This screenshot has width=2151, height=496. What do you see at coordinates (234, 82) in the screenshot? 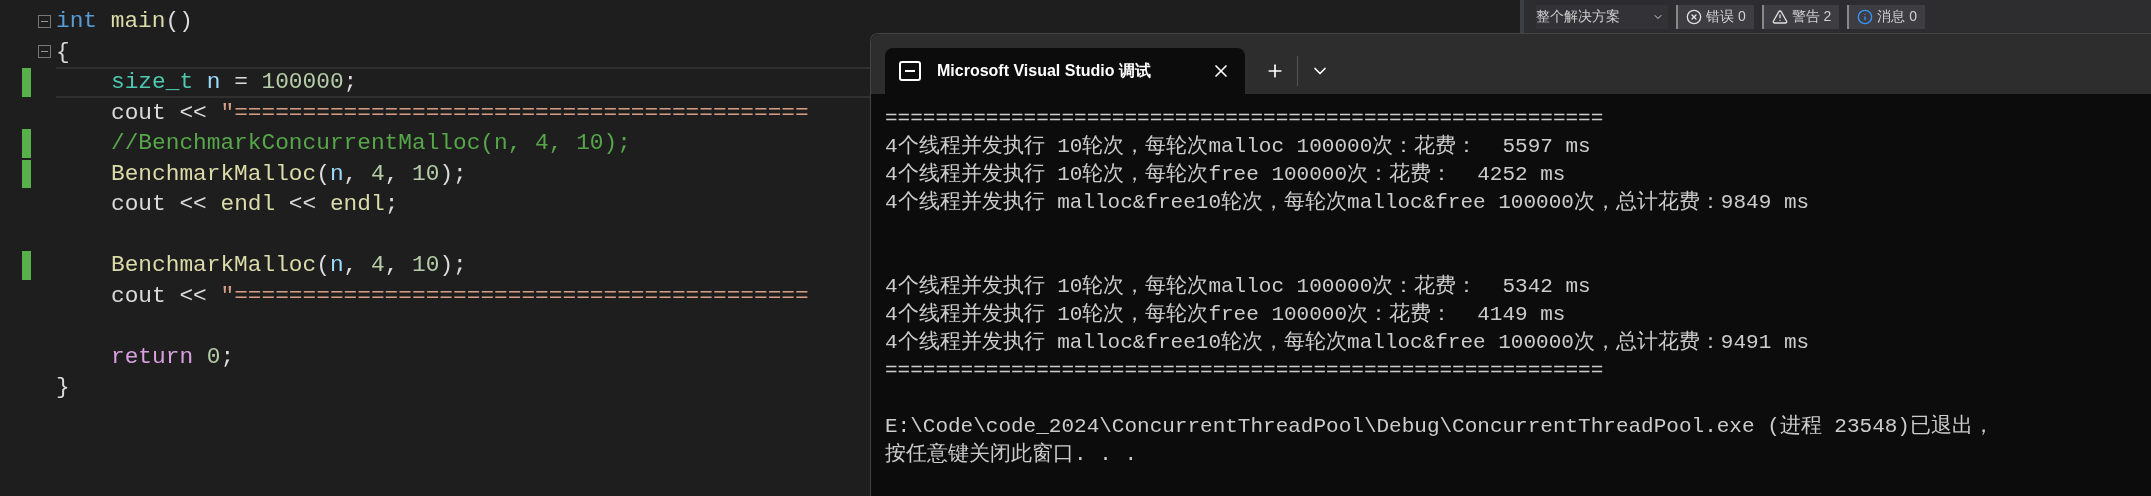
I see `code-line: size_t n = 100000;` at bounding box center [234, 82].